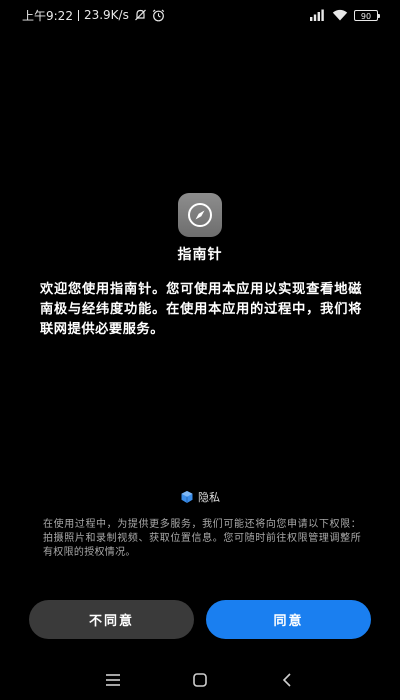 This screenshot has width=400, height=700. Describe the element at coordinates (106, 15) in the screenshot. I see `status-net-speed: 23.9K/s` at that location.